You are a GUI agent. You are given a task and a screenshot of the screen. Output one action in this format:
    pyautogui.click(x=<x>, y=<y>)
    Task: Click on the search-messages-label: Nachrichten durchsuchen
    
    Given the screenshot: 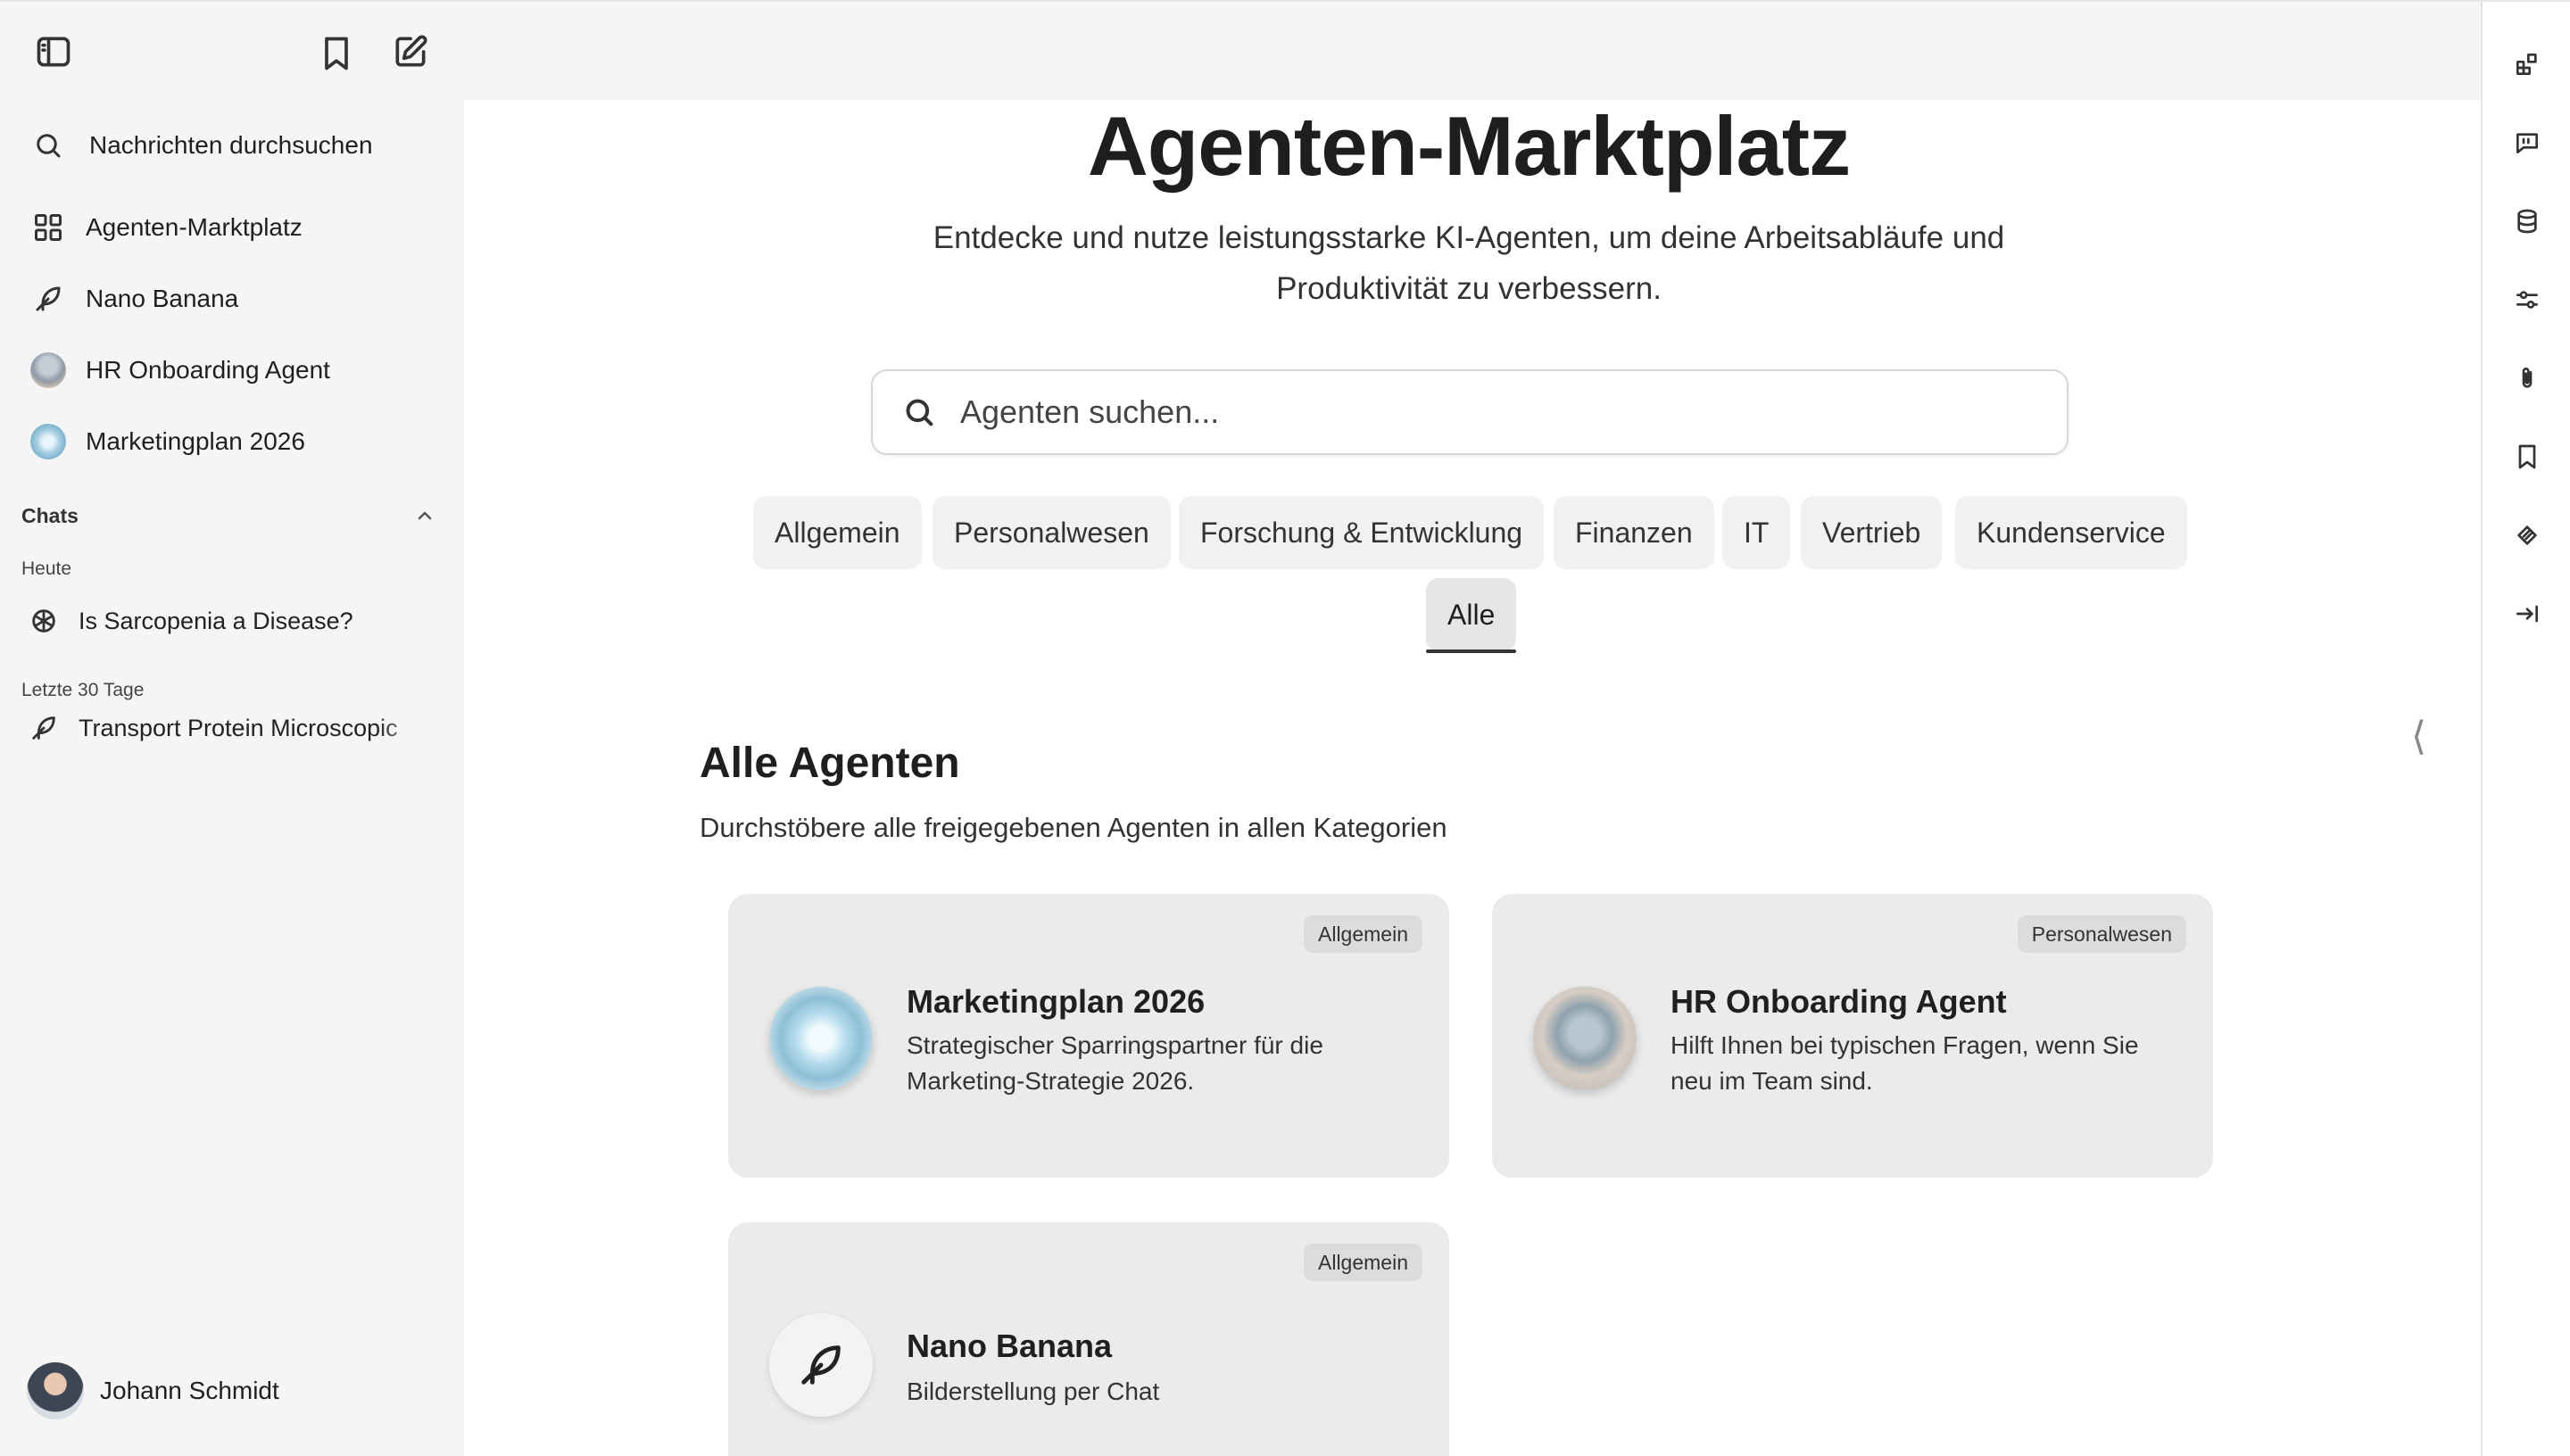 What is the action you would take?
    pyautogui.click(x=231, y=145)
    